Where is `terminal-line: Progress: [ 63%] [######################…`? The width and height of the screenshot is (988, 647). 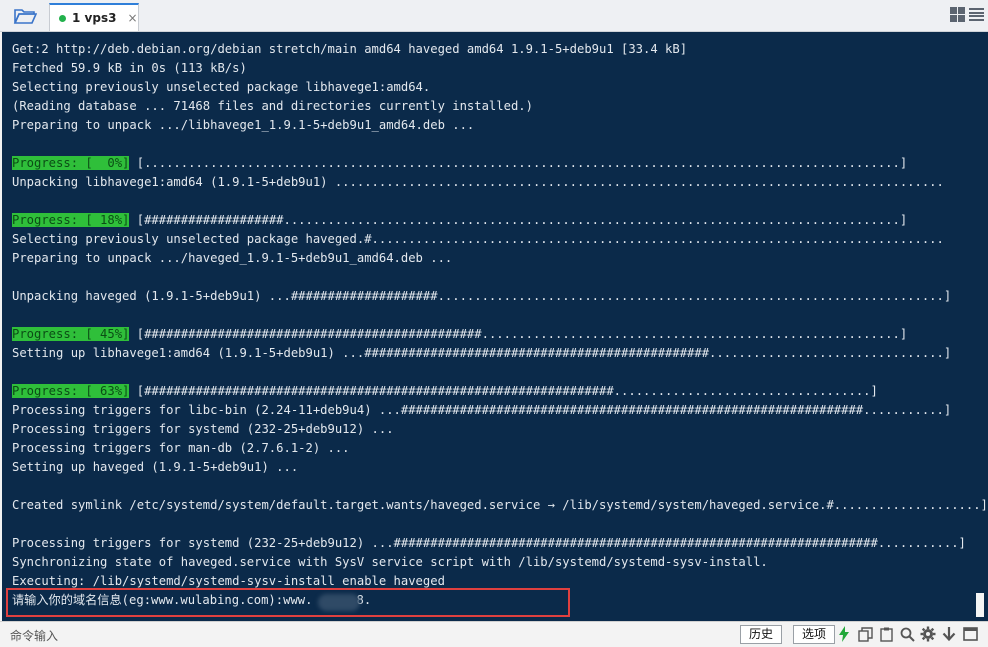 terminal-line: Progress: [ 63%] [######################… is located at coordinates (445, 391).